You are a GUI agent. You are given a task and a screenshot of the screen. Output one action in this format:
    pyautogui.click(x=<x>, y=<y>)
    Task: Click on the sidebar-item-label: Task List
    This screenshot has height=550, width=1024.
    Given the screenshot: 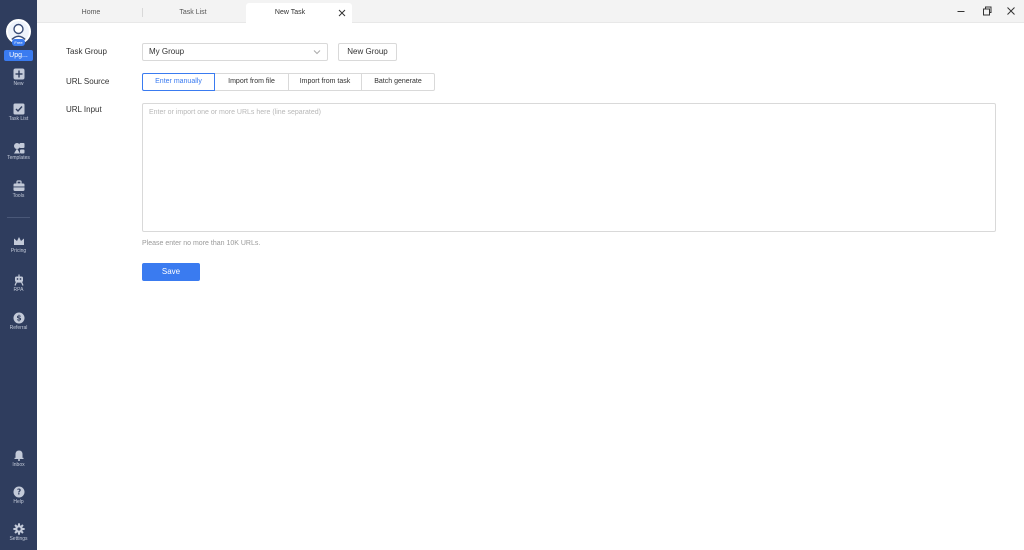 What is the action you would take?
    pyautogui.click(x=18, y=119)
    